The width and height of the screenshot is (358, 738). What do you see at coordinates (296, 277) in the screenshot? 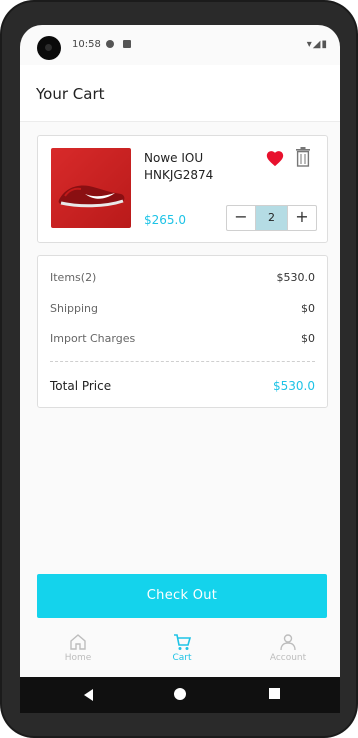
I see `items-value: $530.0` at bounding box center [296, 277].